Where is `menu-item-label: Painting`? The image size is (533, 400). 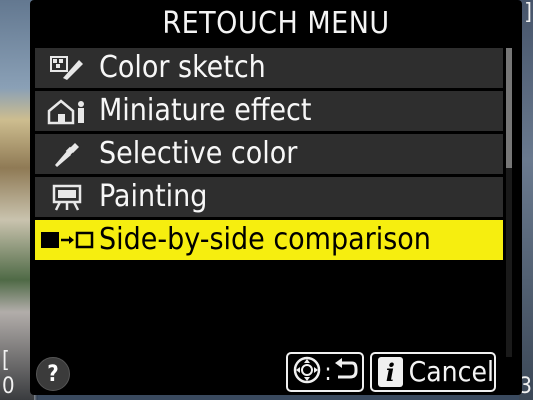 menu-item-label: Painting is located at coordinates (153, 196).